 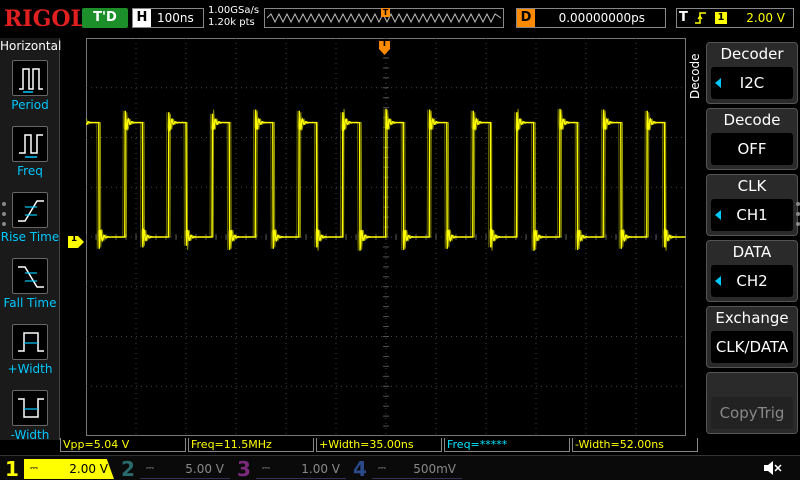 I want to click on trigger-position-letter: T, so click(x=384, y=44).